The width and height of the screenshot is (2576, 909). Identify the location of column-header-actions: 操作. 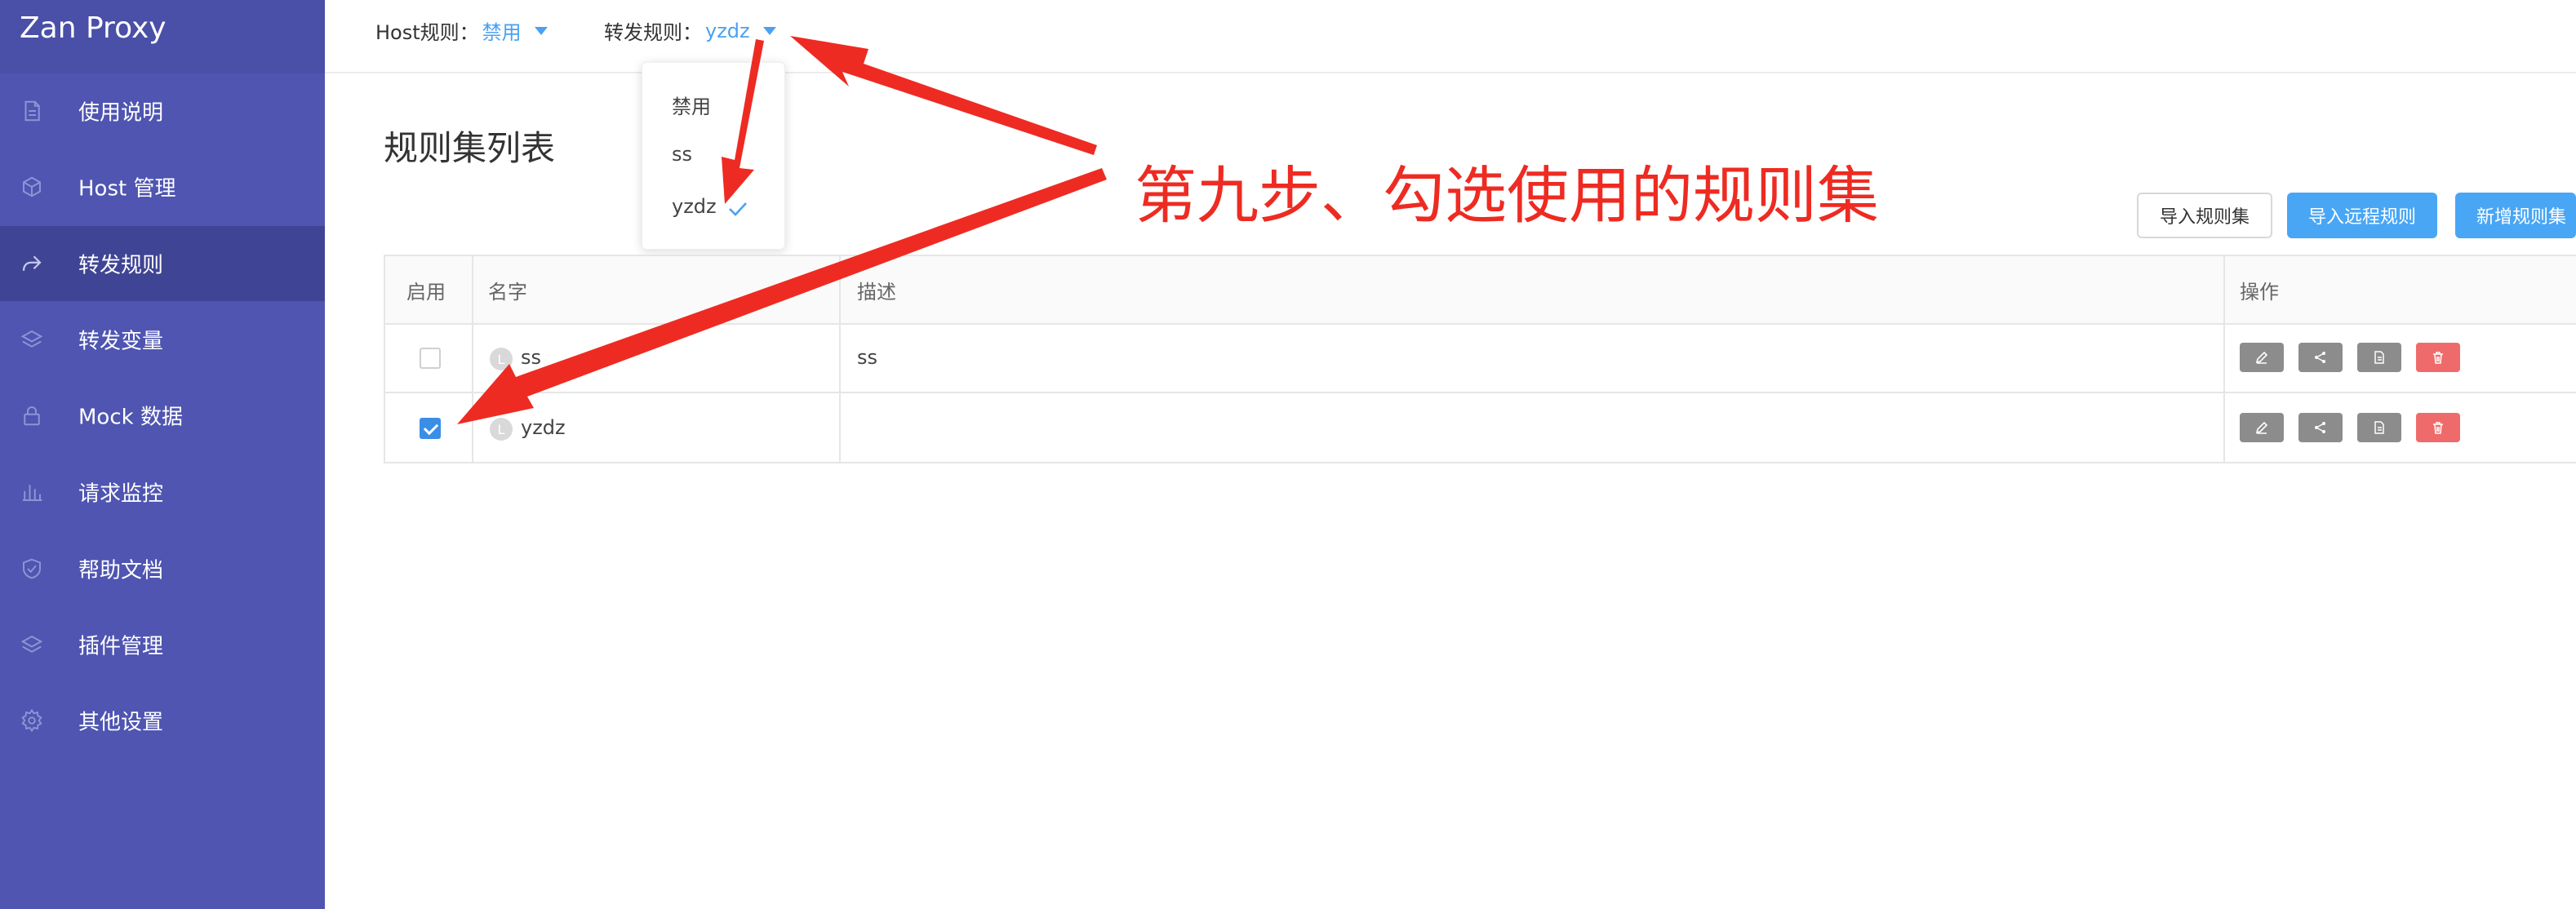
(2259, 292).